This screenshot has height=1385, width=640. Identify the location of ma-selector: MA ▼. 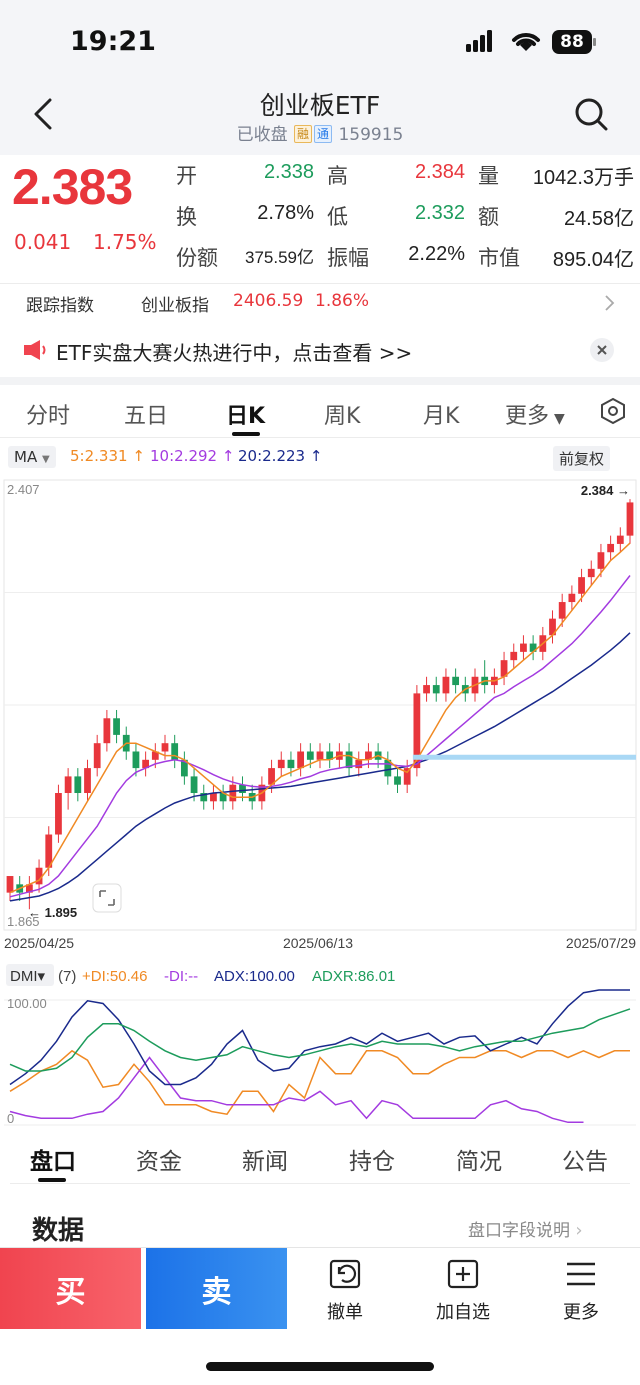
(32, 457).